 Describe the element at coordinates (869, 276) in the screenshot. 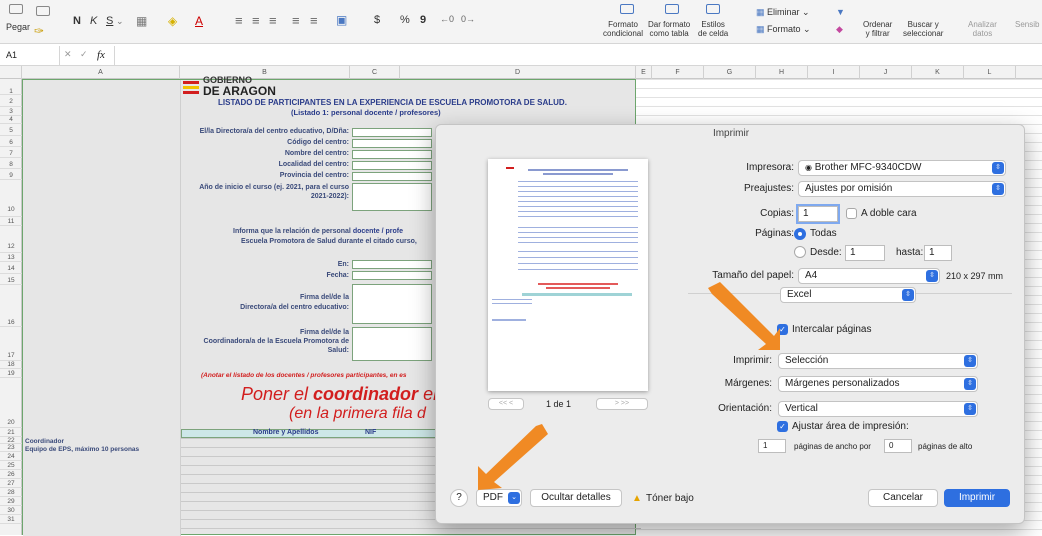

I see `paper-size-select: A4 ⇳` at that location.